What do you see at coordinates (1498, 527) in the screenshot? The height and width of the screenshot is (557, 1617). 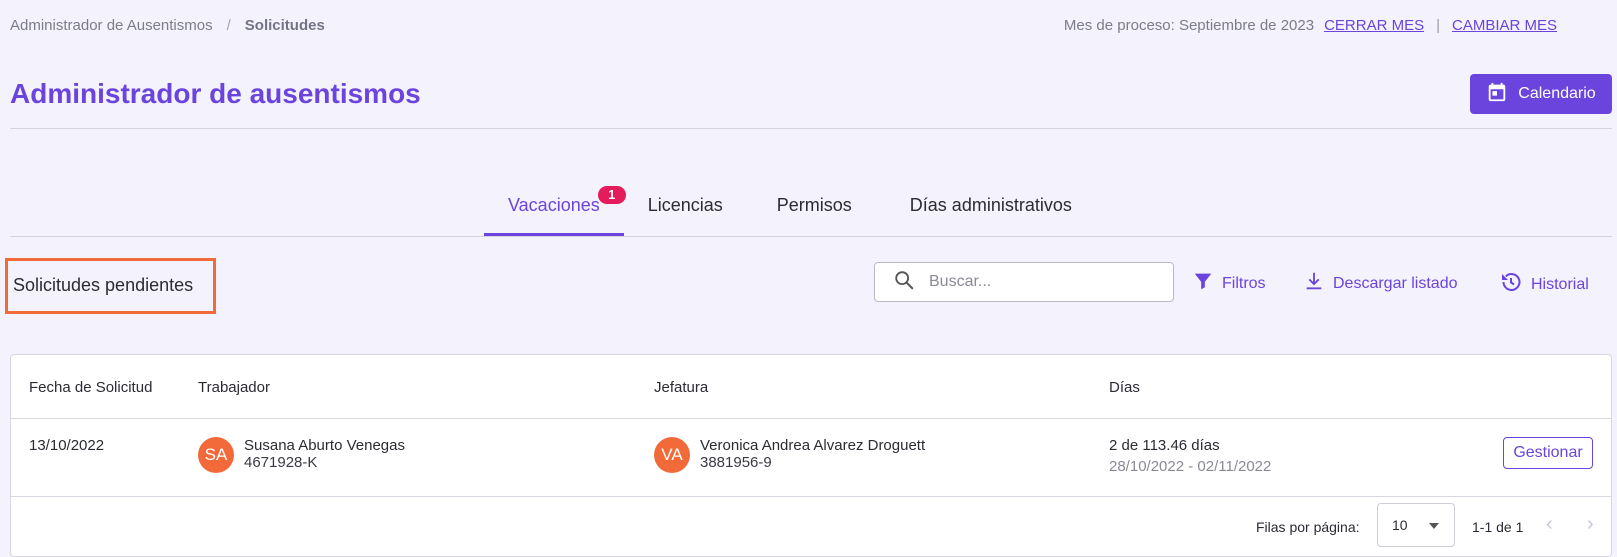 I see `pagination-range: 1-1 de 1` at bounding box center [1498, 527].